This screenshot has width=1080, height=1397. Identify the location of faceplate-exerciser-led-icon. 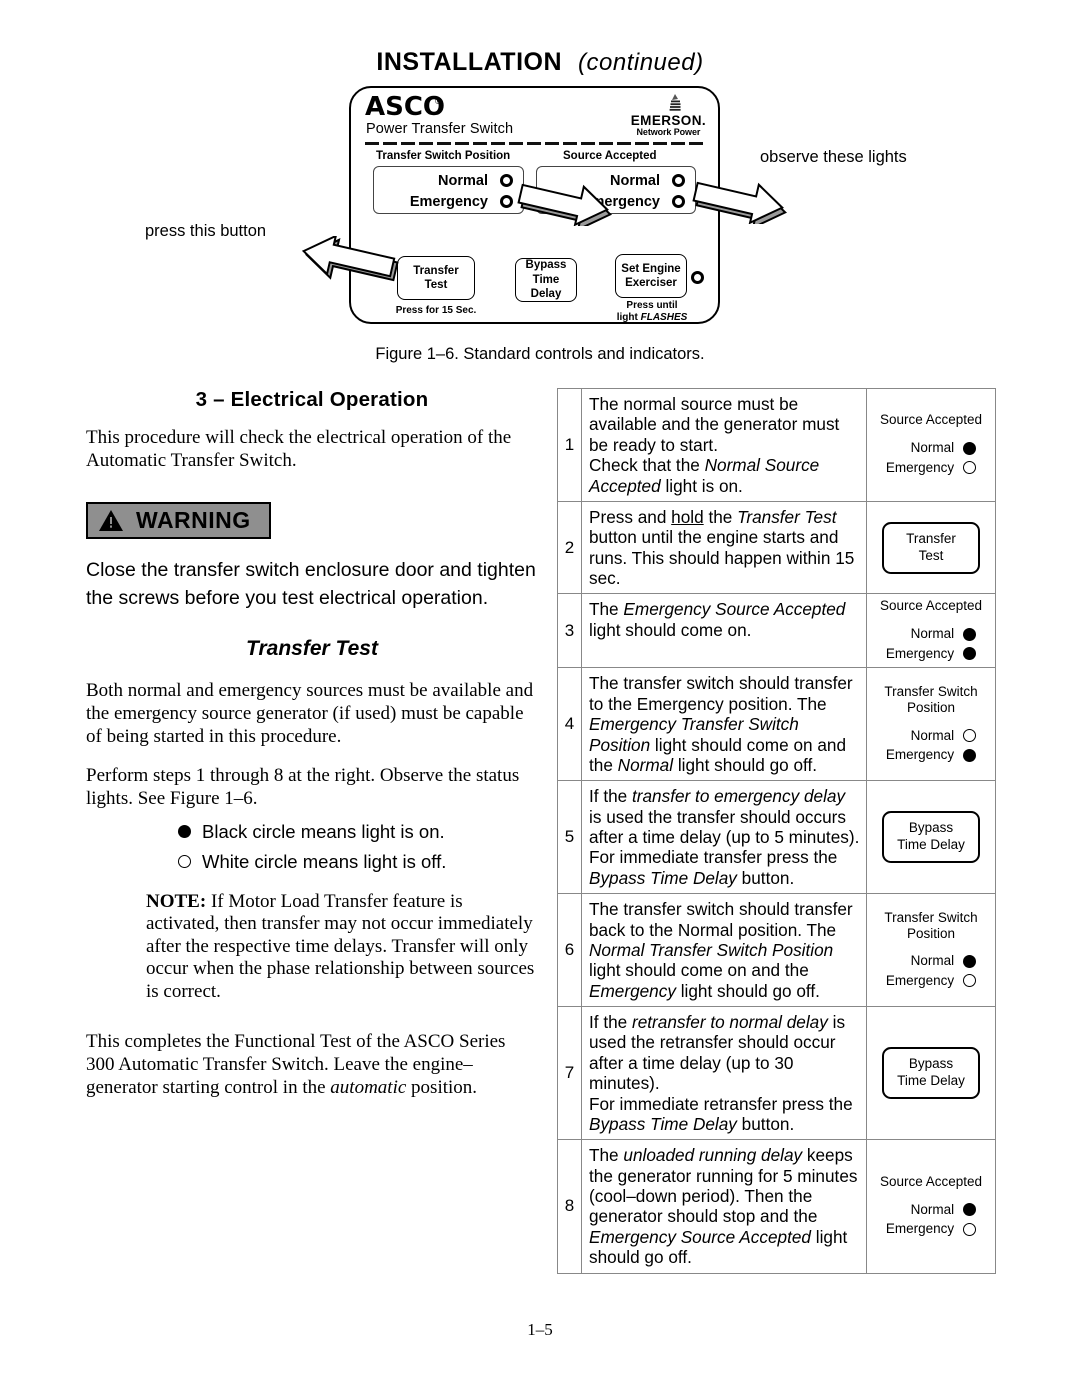
(697, 277).